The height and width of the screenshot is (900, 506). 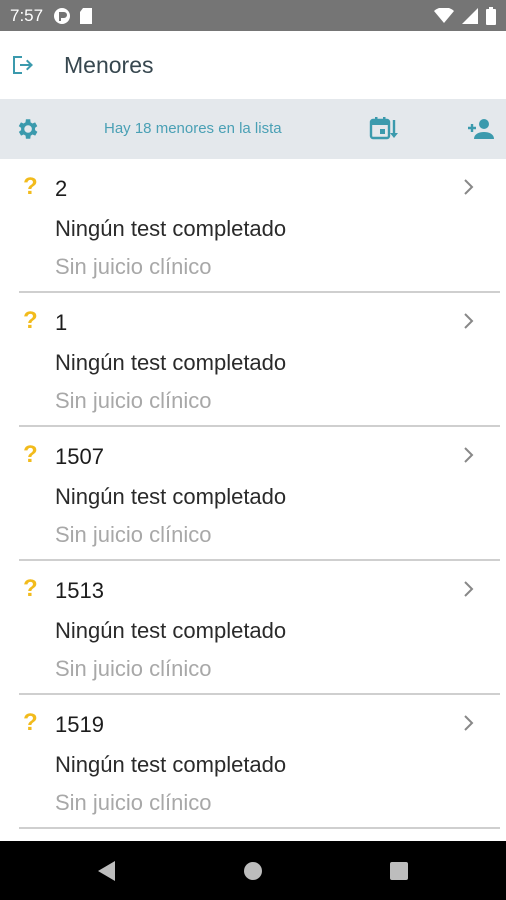 I want to click on child-id: 1513, so click(x=79, y=590).